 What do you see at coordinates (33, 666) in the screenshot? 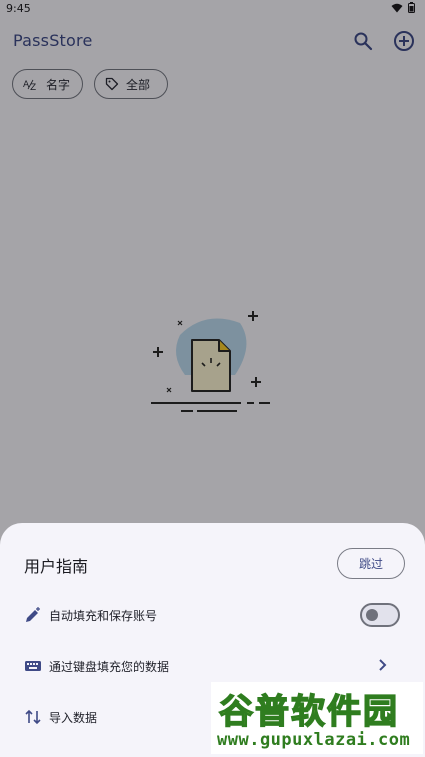
I see `keyboard-icon` at bounding box center [33, 666].